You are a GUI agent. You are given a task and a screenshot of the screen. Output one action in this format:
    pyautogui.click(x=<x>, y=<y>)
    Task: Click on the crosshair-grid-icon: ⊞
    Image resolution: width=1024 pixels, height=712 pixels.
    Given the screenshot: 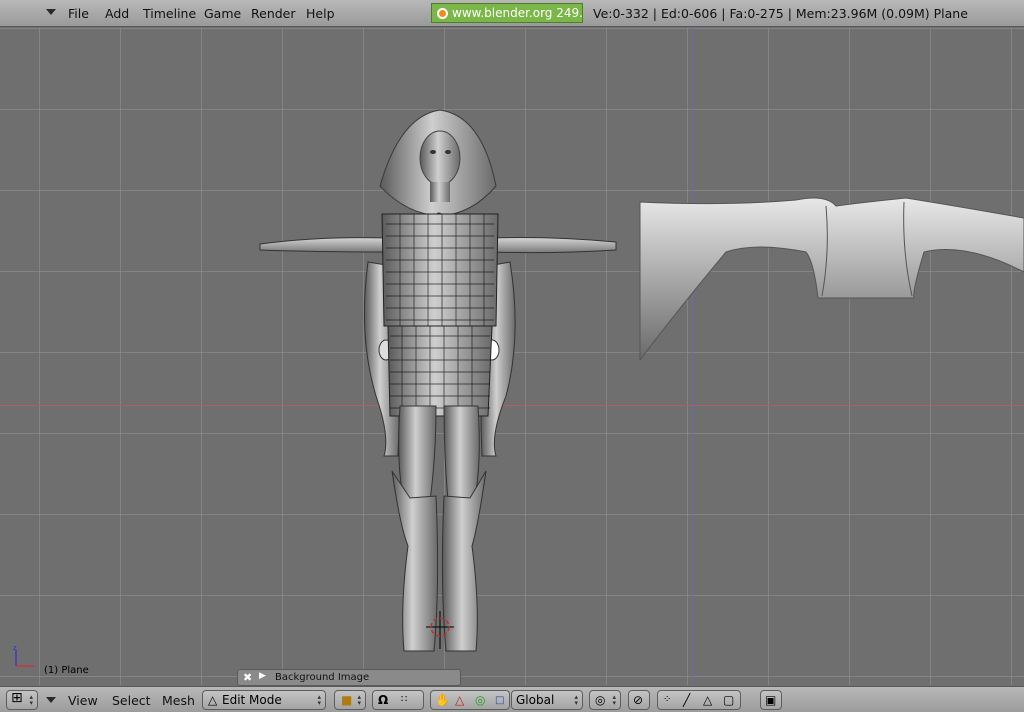 What is the action you would take?
    pyautogui.click(x=17, y=698)
    